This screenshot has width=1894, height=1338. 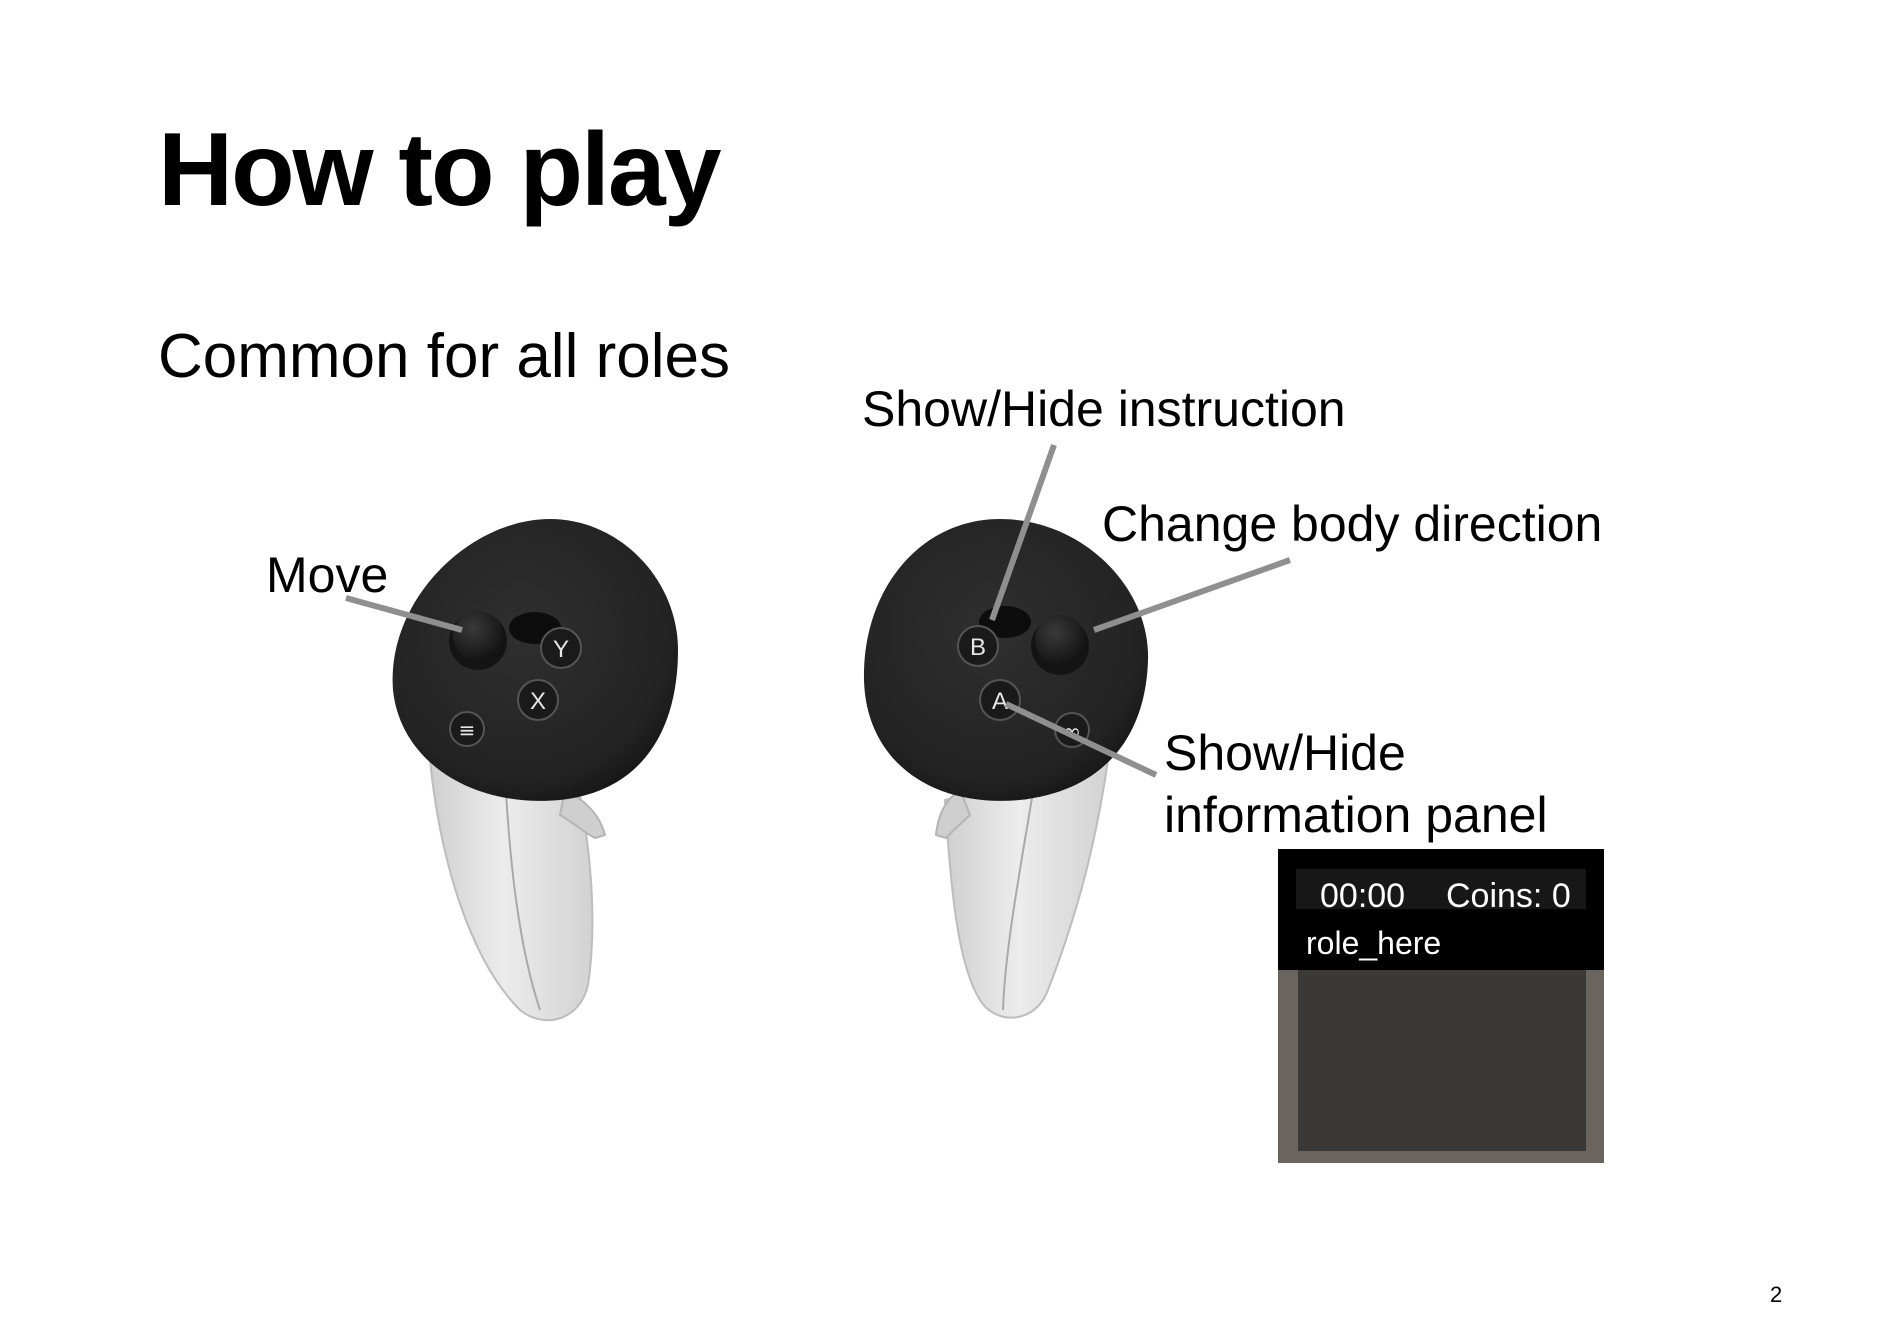 I want to click on label-info-panel-line1: Show/Hide, so click(x=1285, y=753).